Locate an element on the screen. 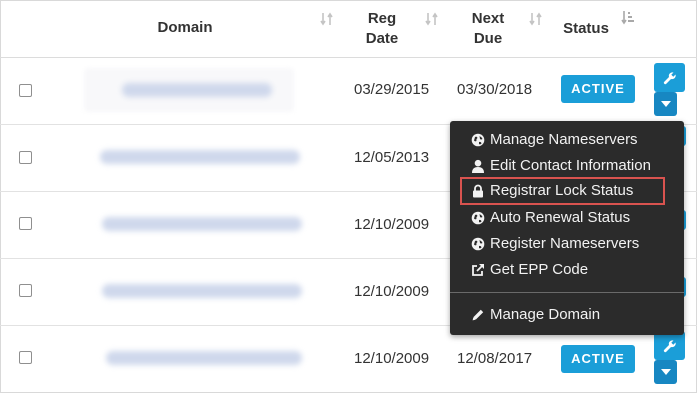 The image size is (697, 393). table-header: Domain Reg Date Next Due Status is located at coordinates (348, 29).